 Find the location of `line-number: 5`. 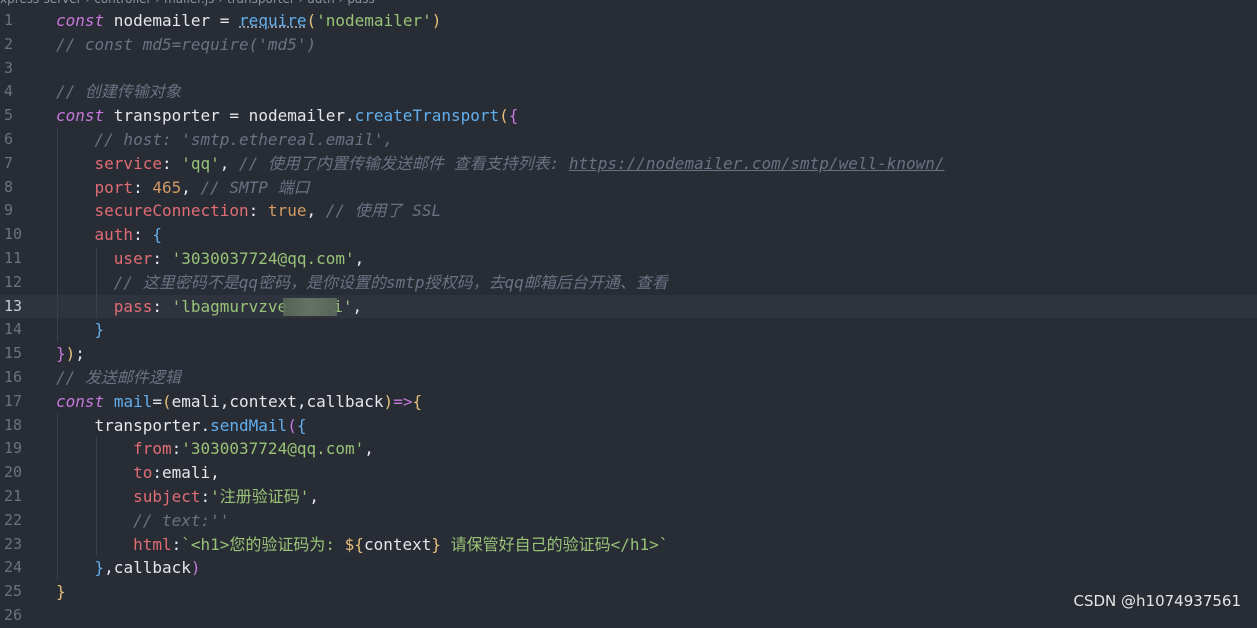

line-number: 5 is located at coordinates (9, 115).